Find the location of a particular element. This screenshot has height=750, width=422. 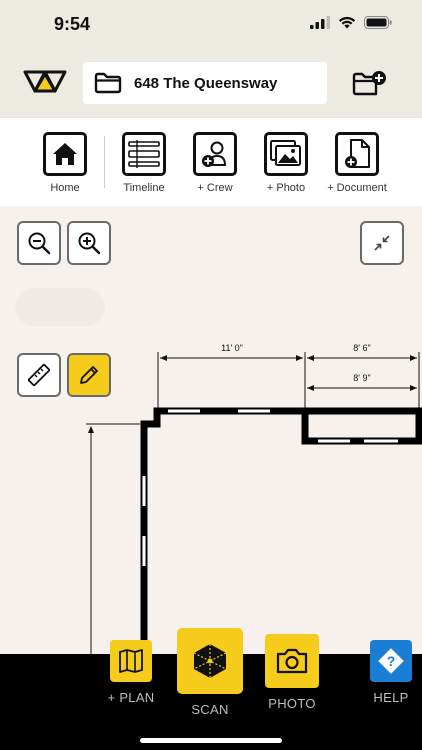

project-name: 648 The Queensway is located at coordinates (206, 83).